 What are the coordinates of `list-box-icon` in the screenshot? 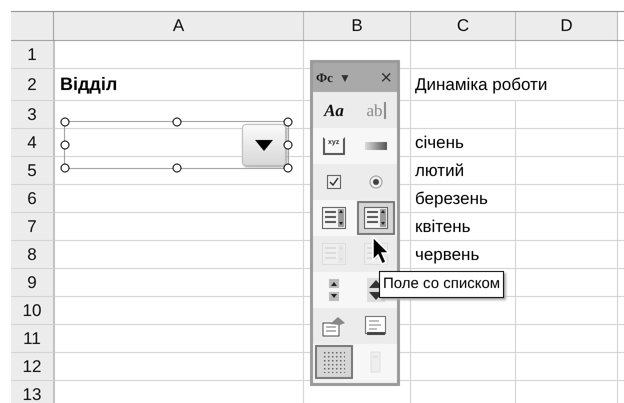 It's located at (334, 218).